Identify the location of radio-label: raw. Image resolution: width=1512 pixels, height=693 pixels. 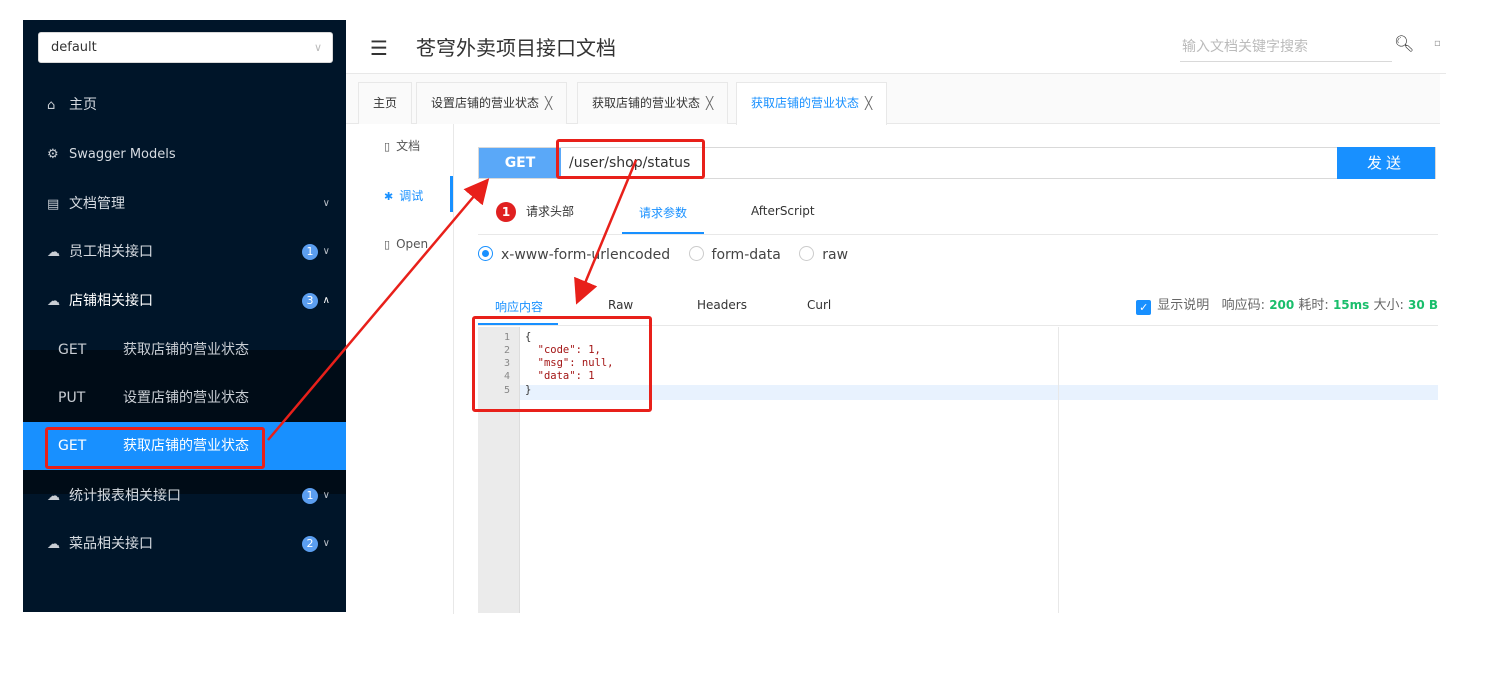
(835, 255).